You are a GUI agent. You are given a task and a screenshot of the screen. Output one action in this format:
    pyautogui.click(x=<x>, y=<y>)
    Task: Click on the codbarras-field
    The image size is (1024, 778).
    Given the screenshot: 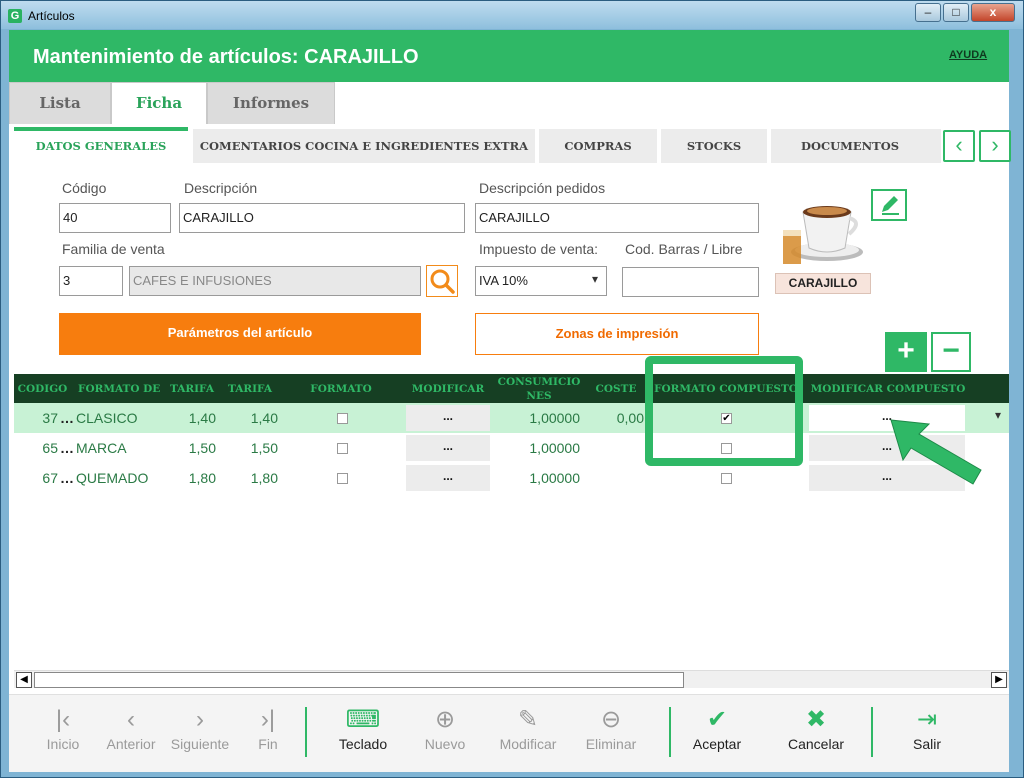 What is the action you would take?
    pyautogui.click(x=690, y=282)
    